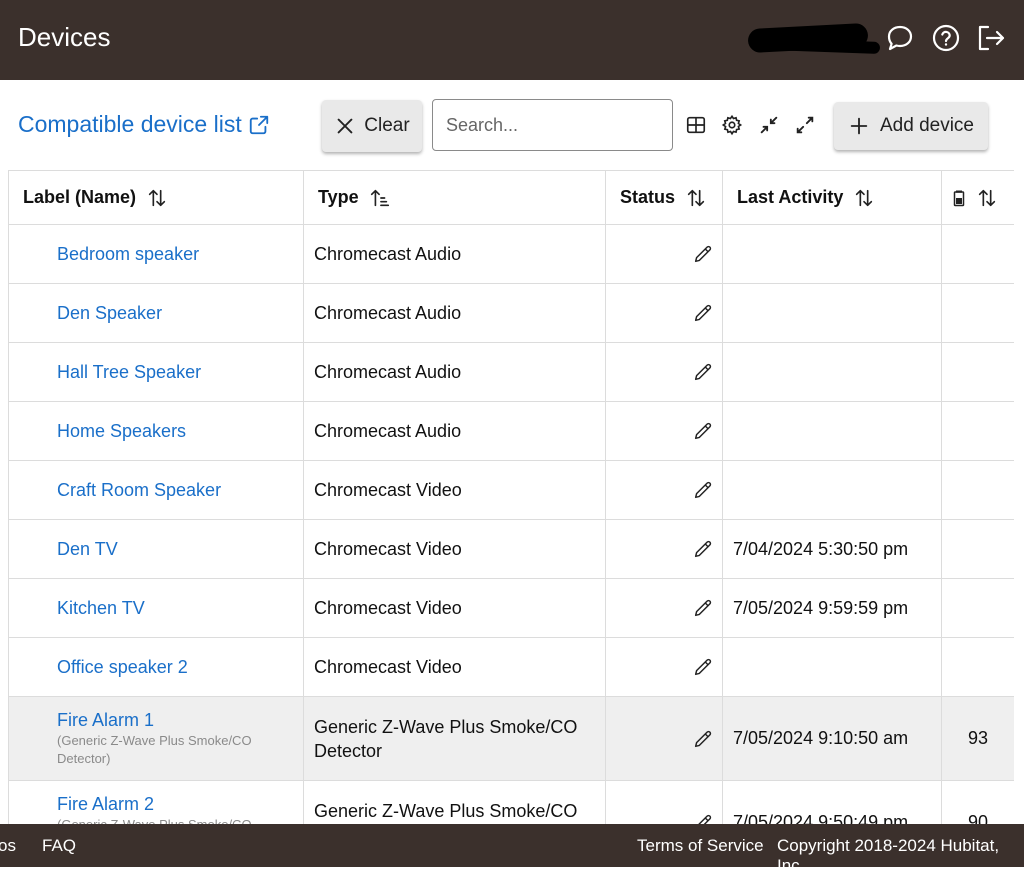  I want to click on device-label-cell: Home Speakers, so click(156, 431).